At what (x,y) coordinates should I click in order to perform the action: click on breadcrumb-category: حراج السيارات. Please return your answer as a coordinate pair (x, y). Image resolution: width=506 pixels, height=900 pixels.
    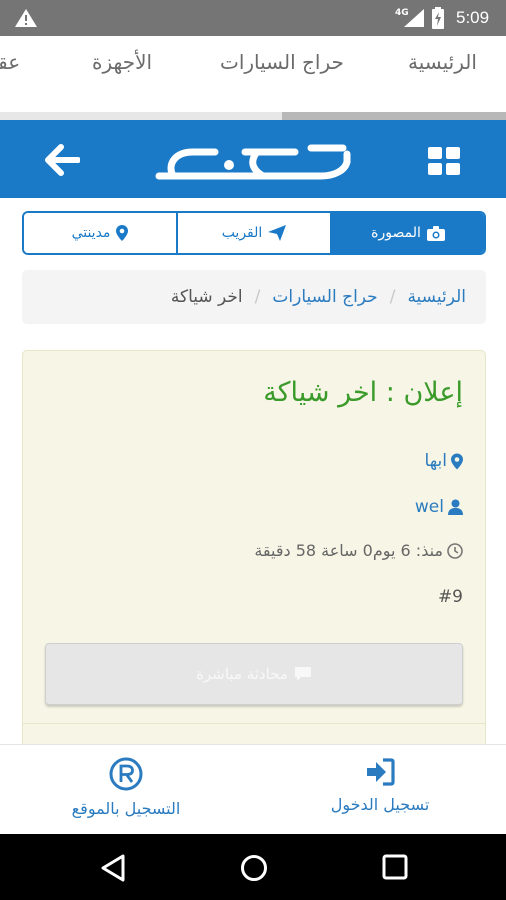
    Looking at the image, I should click on (324, 297).